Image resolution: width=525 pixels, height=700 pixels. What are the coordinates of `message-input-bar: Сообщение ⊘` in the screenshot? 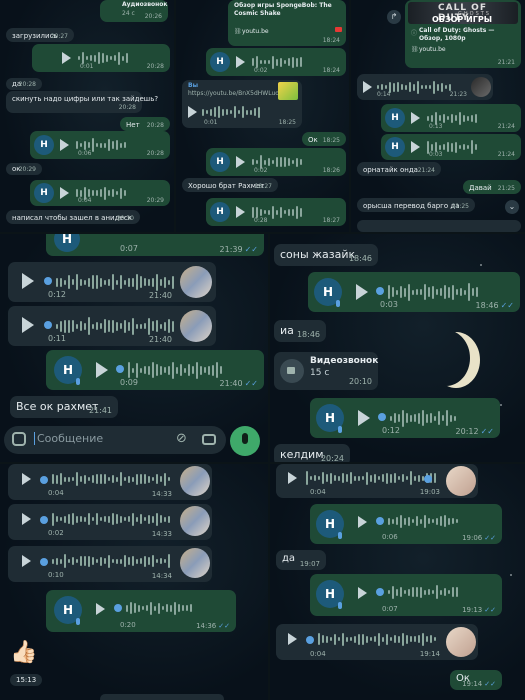 It's located at (115, 440).